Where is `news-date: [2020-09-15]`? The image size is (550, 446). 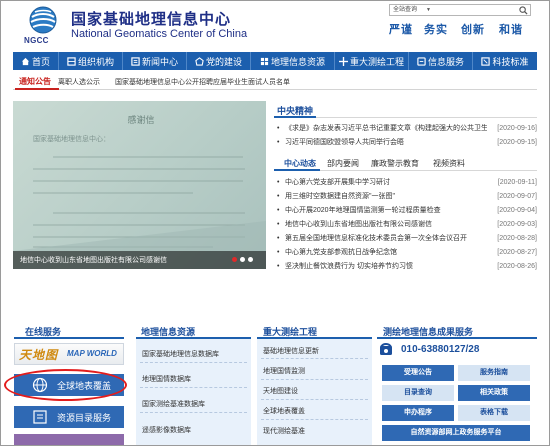
news-date: [2020-09-15] is located at coordinates (517, 142).